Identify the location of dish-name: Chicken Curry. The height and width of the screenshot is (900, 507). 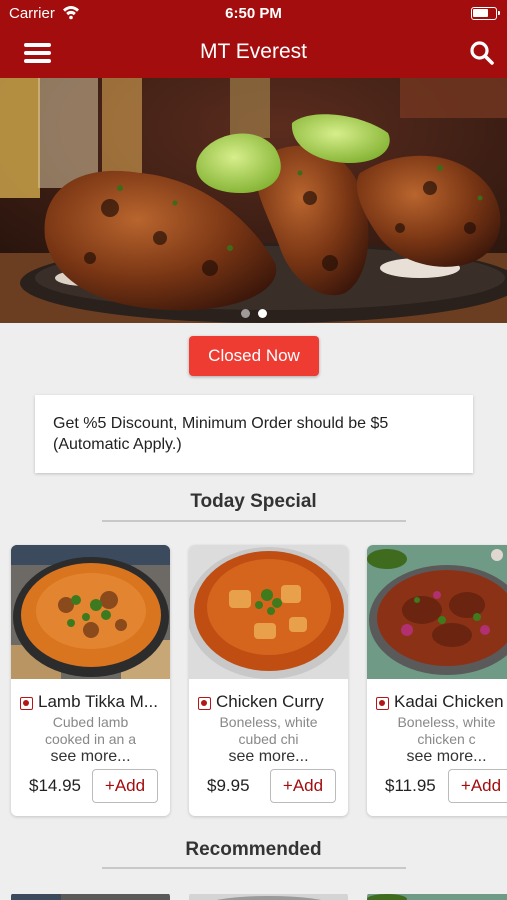
(270, 701).